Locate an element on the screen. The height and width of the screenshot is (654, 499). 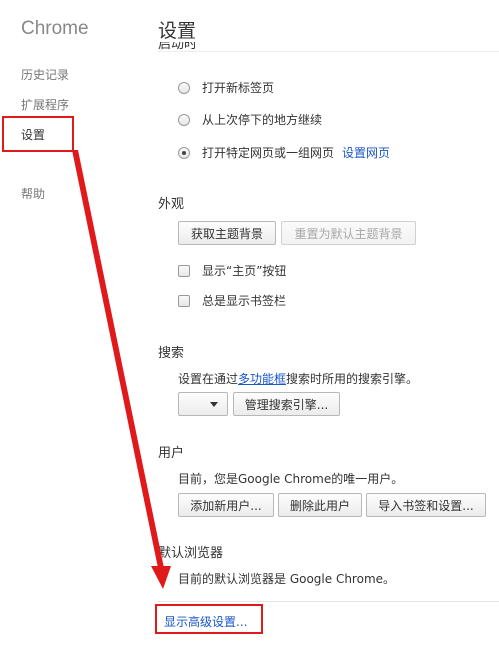
get-theme-button: 获取主题背景 is located at coordinates (227, 233).